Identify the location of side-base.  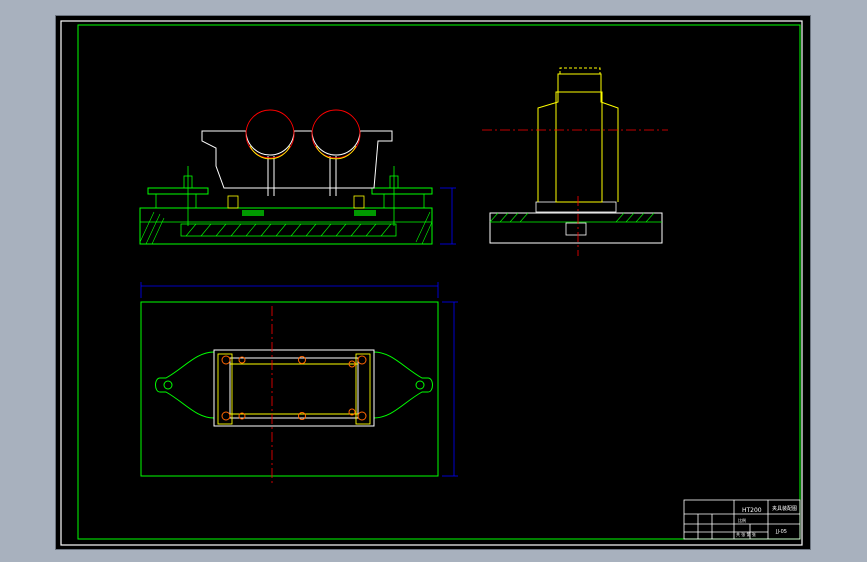
(576, 228).